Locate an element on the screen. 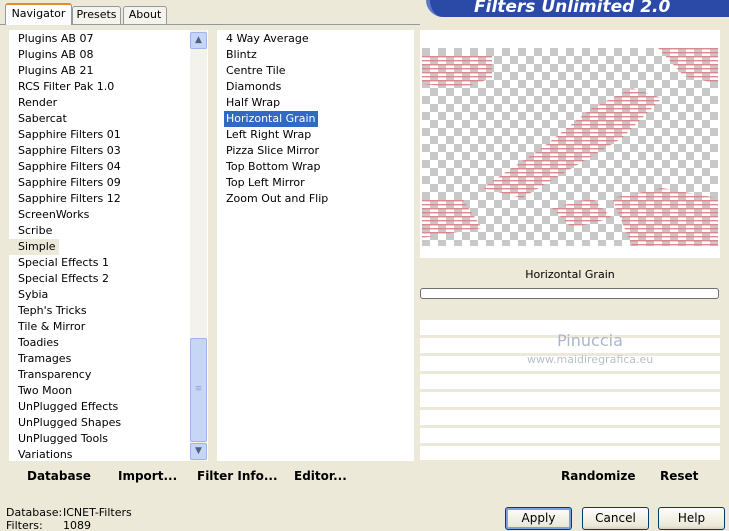 The width and height of the screenshot is (729, 531). filter-item: Pizza Slice Mirror is located at coordinates (273, 151).